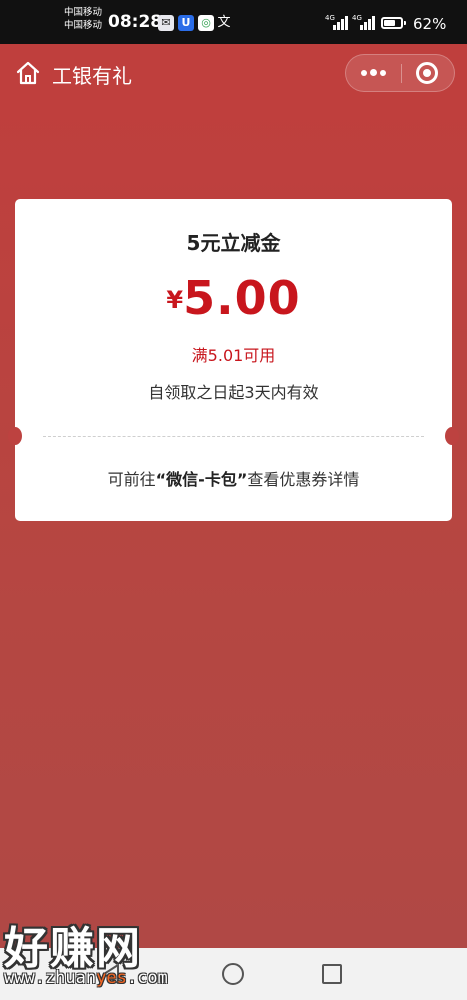  Describe the element at coordinates (83, 12) in the screenshot. I see `carrier-1: 中国移动` at that location.